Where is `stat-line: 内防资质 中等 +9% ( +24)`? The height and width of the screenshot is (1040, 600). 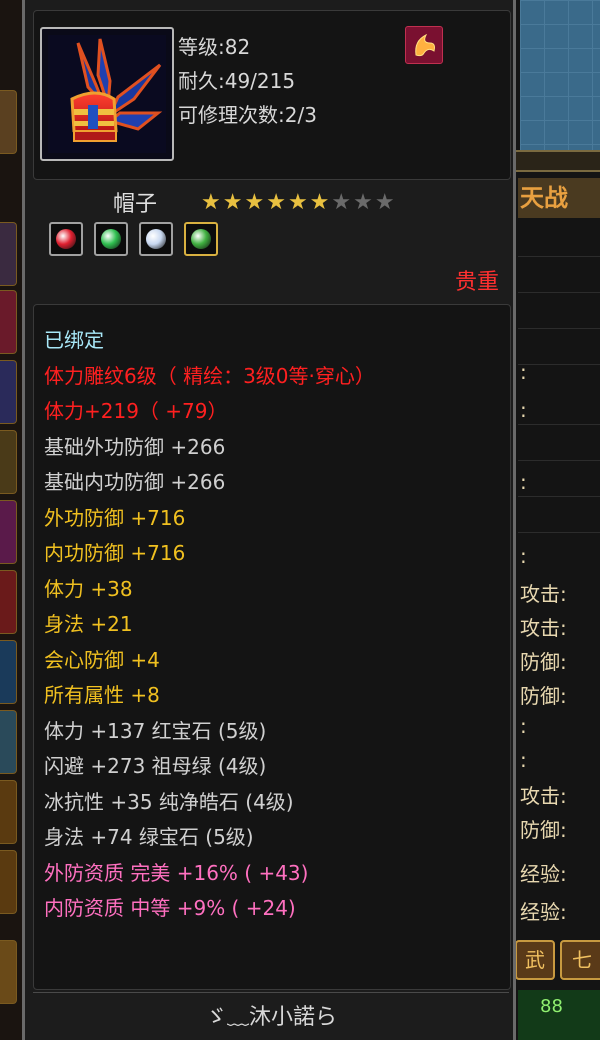
stat-line: 内防资质 中等 +9% ( +24) is located at coordinates (170, 908).